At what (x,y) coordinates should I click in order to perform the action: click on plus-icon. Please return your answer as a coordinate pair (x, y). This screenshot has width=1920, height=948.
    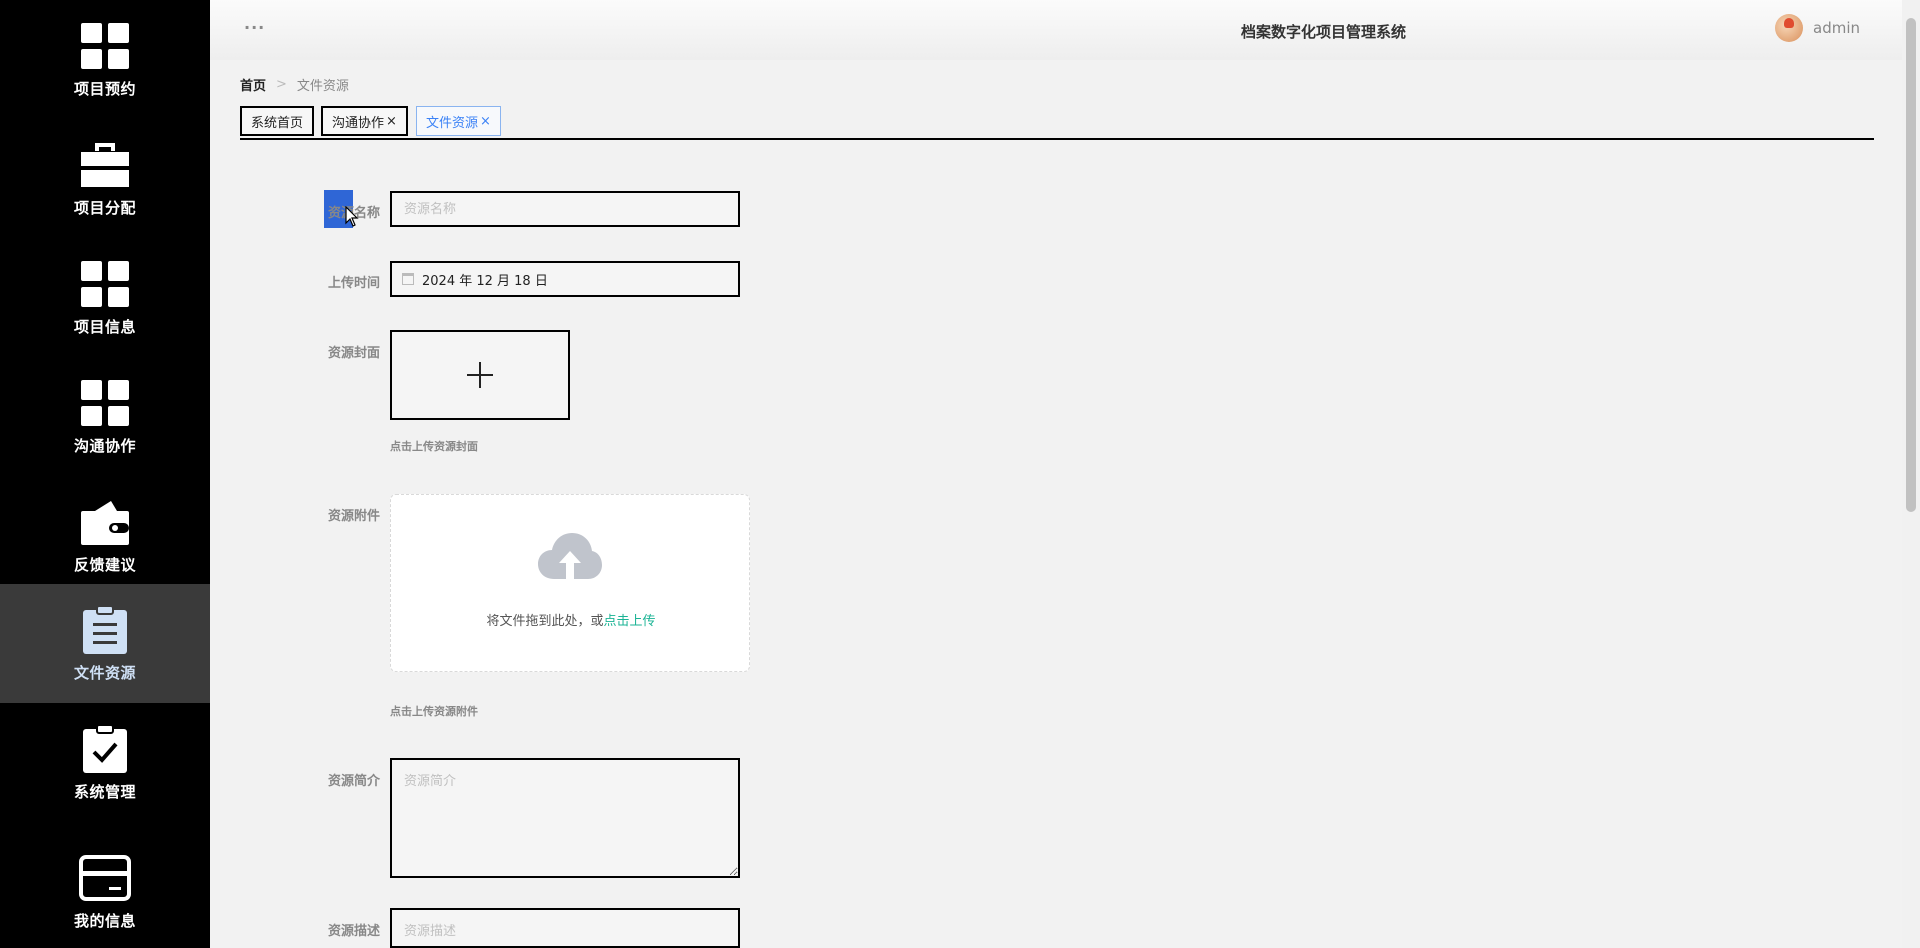
    Looking at the image, I should click on (480, 375).